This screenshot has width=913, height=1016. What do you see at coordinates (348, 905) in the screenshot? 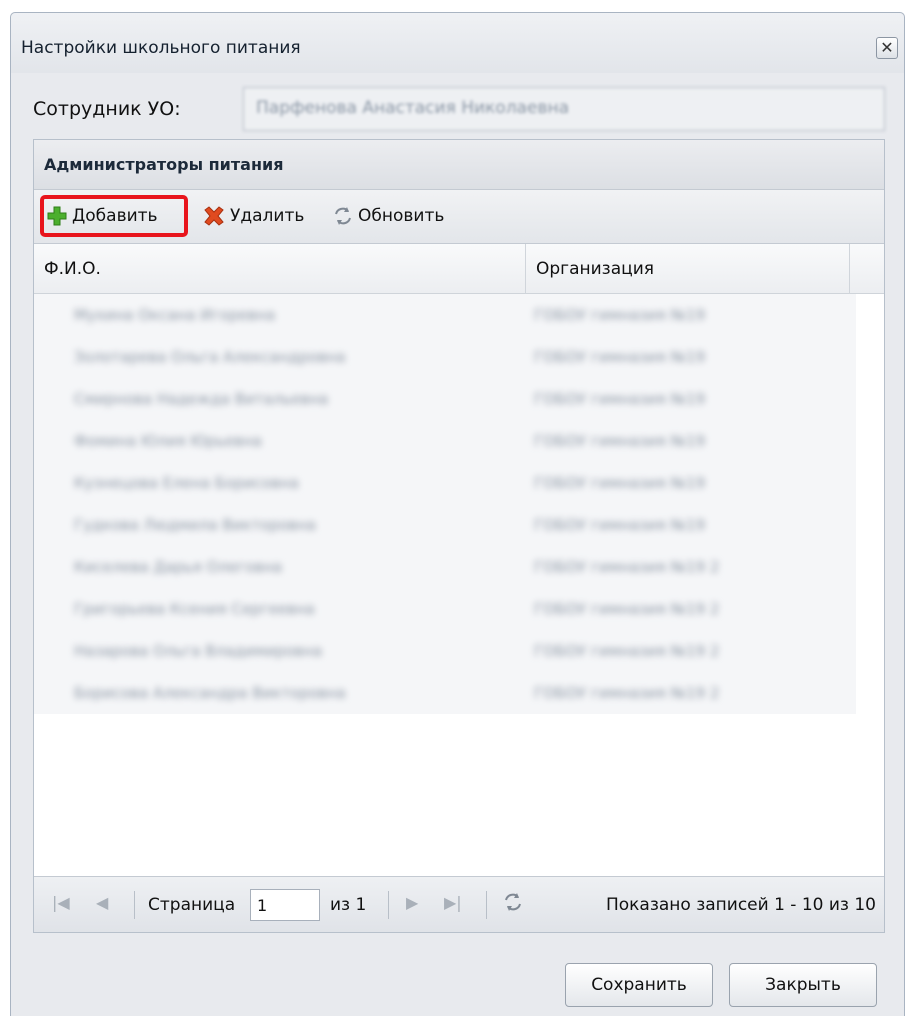
I see `page-count-label: из 1` at bounding box center [348, 905].